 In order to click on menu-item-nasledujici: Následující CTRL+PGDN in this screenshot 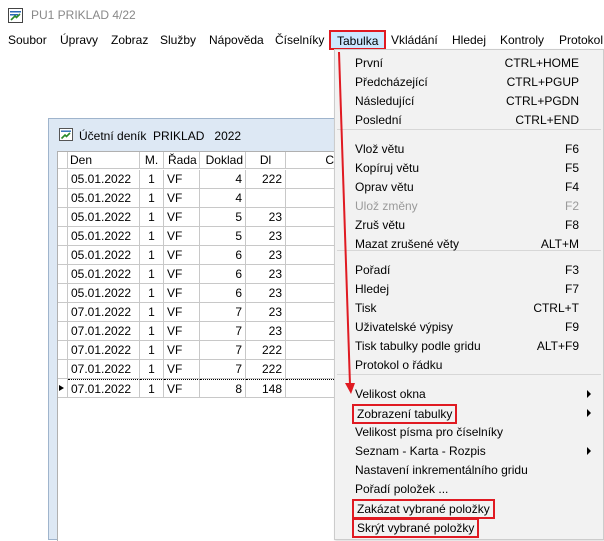, I will do `click(469, 100)`.